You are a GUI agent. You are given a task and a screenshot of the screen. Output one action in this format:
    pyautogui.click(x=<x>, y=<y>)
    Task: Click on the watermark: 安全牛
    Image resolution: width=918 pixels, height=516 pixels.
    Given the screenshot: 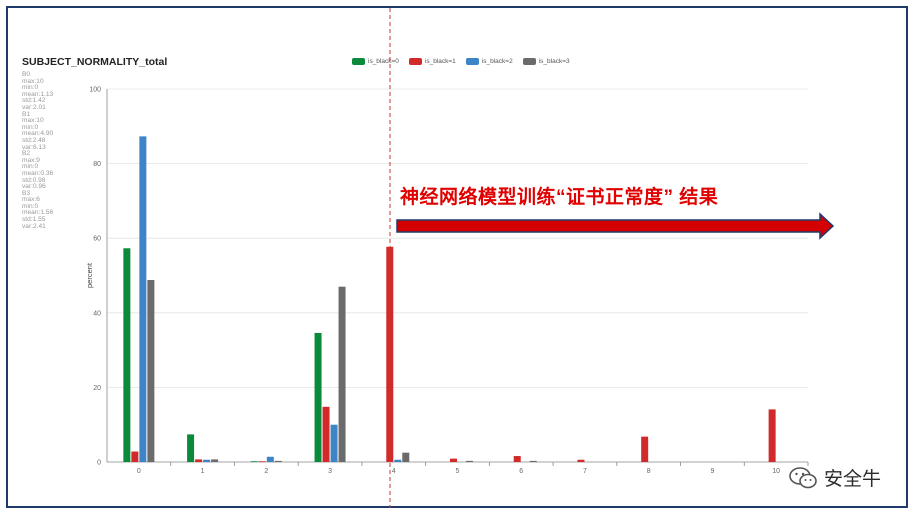 What is the action you would take?
    pyautogui.click(x=834, y=477)
    